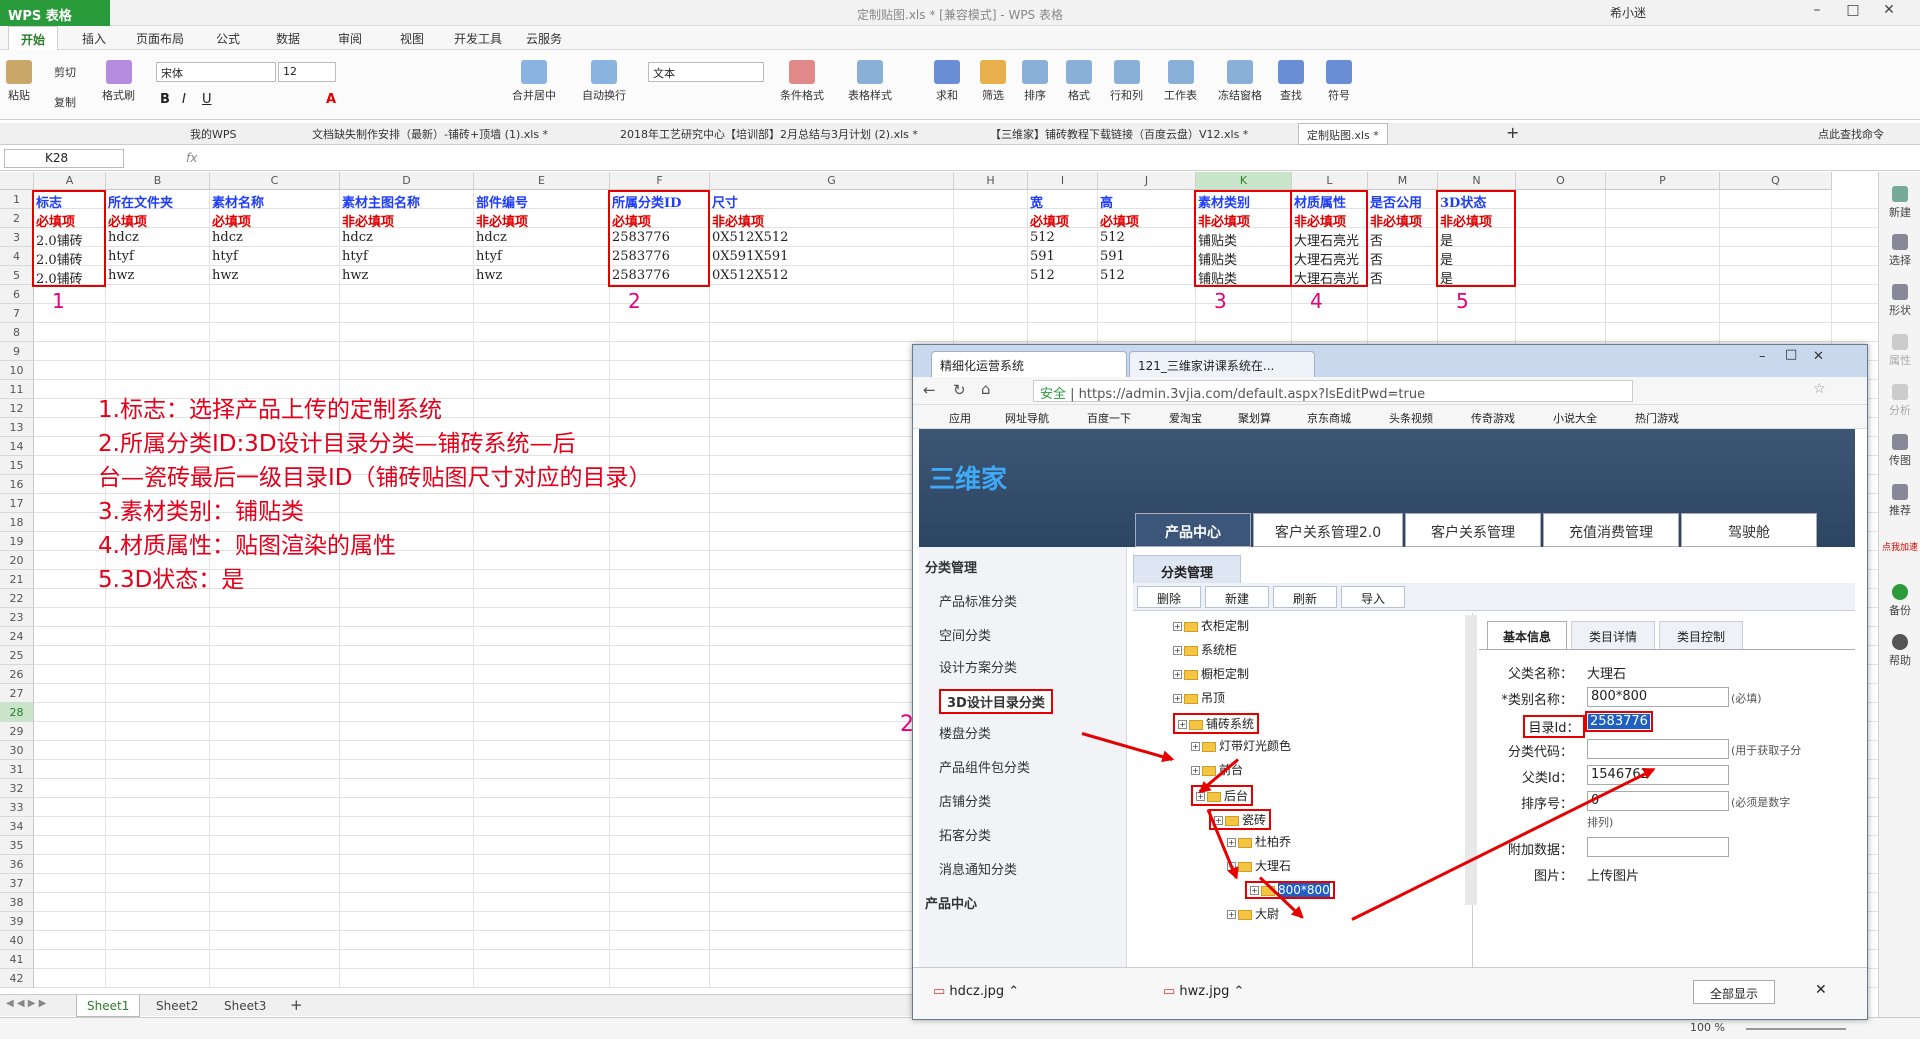 The height and width of the screenshot is (1039, 1920). Describe the element at coordinates (965, 834) in the screenshot. I see `left-nav-item: 拓客分类` at that location.